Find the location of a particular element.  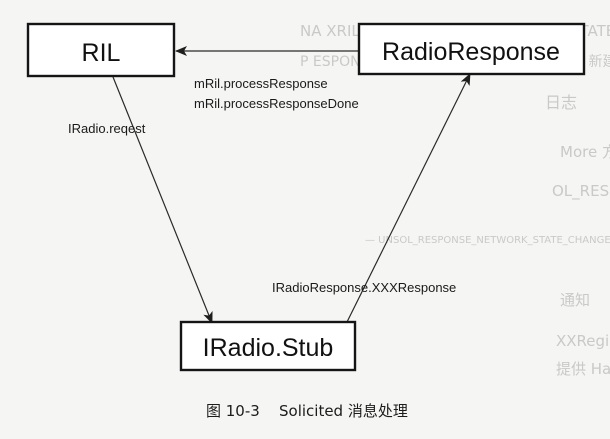

bleed-line: 提供 Handler 对象在 handleMessage 方法中接收 Messa is located at coordinates (583, 369).